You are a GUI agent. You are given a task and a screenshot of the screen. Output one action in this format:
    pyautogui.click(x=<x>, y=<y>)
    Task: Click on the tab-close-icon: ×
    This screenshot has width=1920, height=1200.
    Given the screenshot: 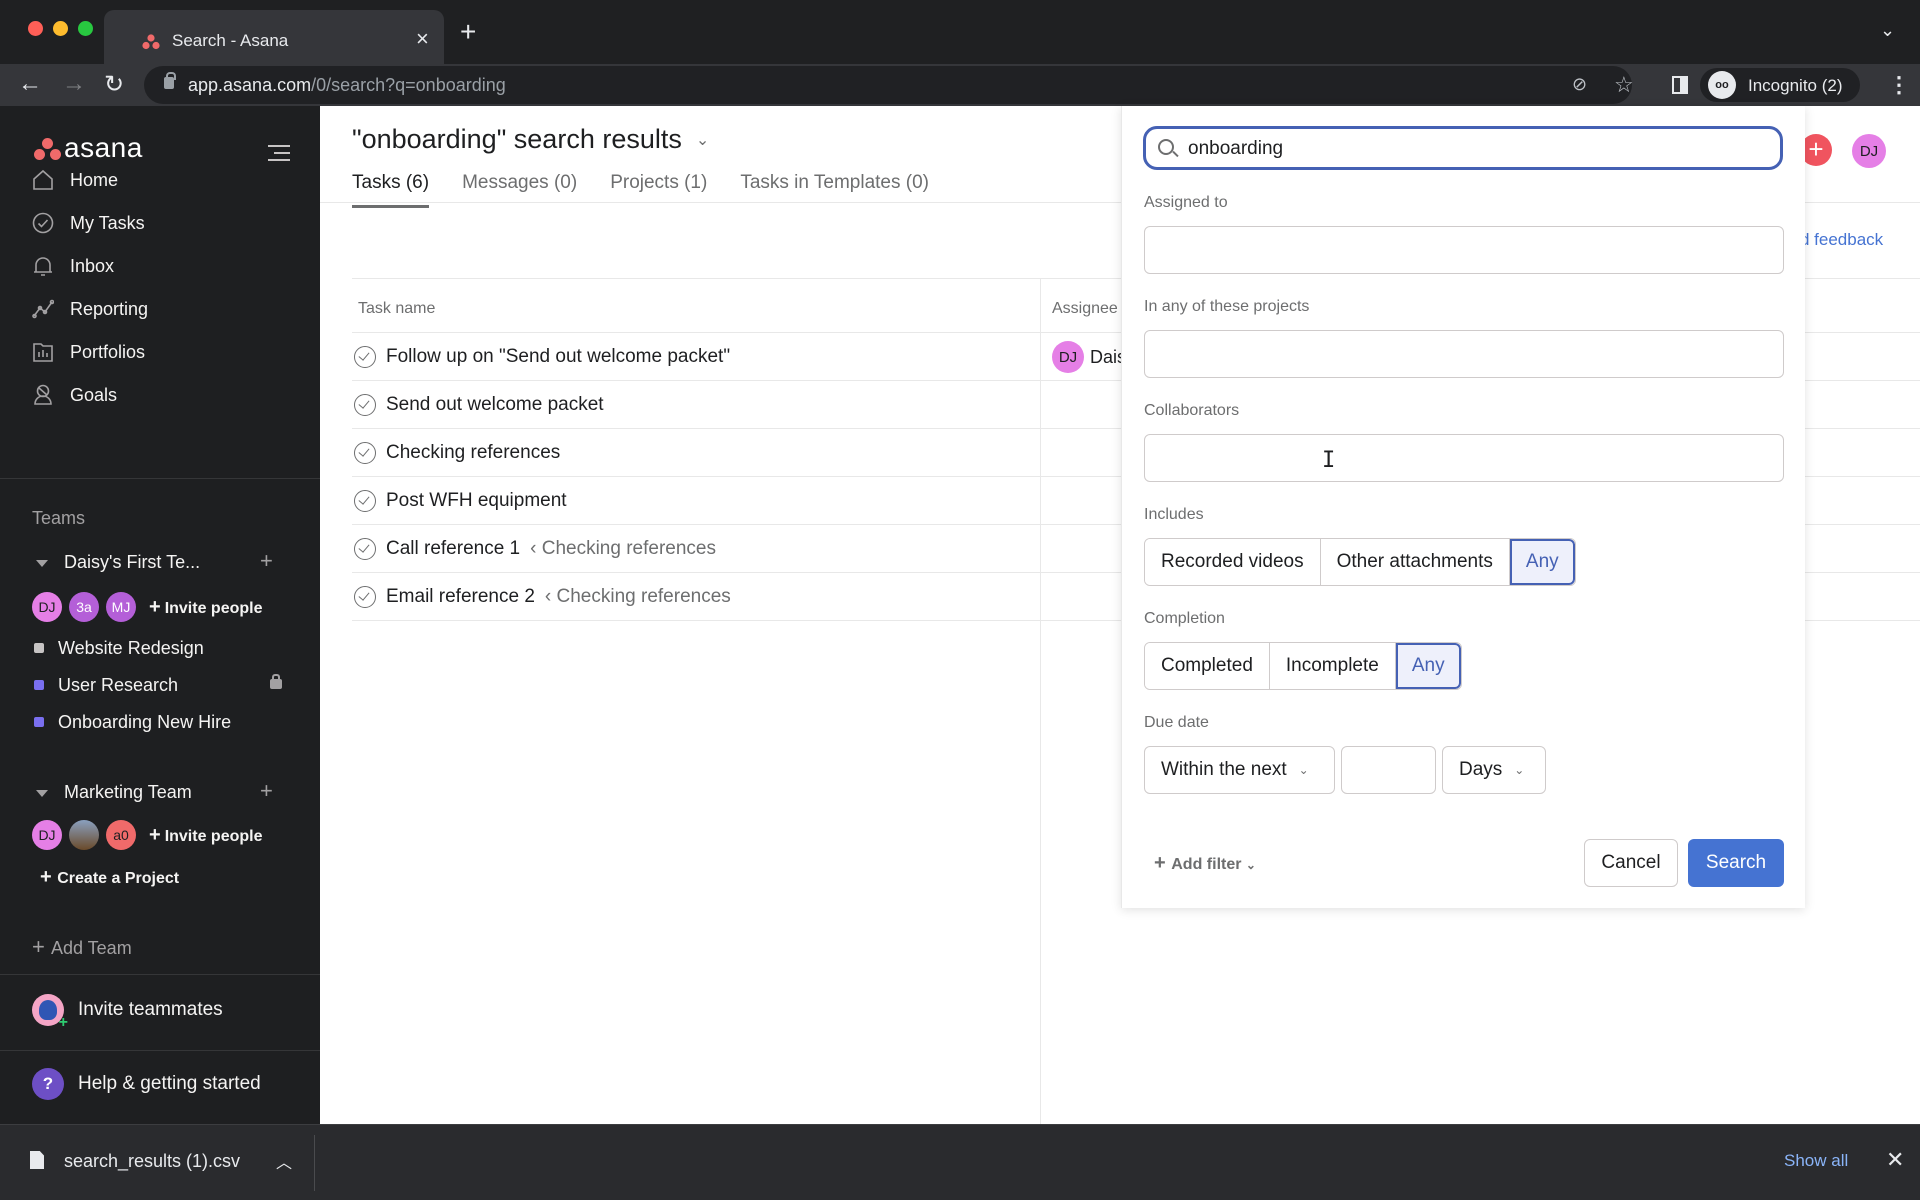 What is the action you would take?
    pyautogui.click(x=422, y=39)
    